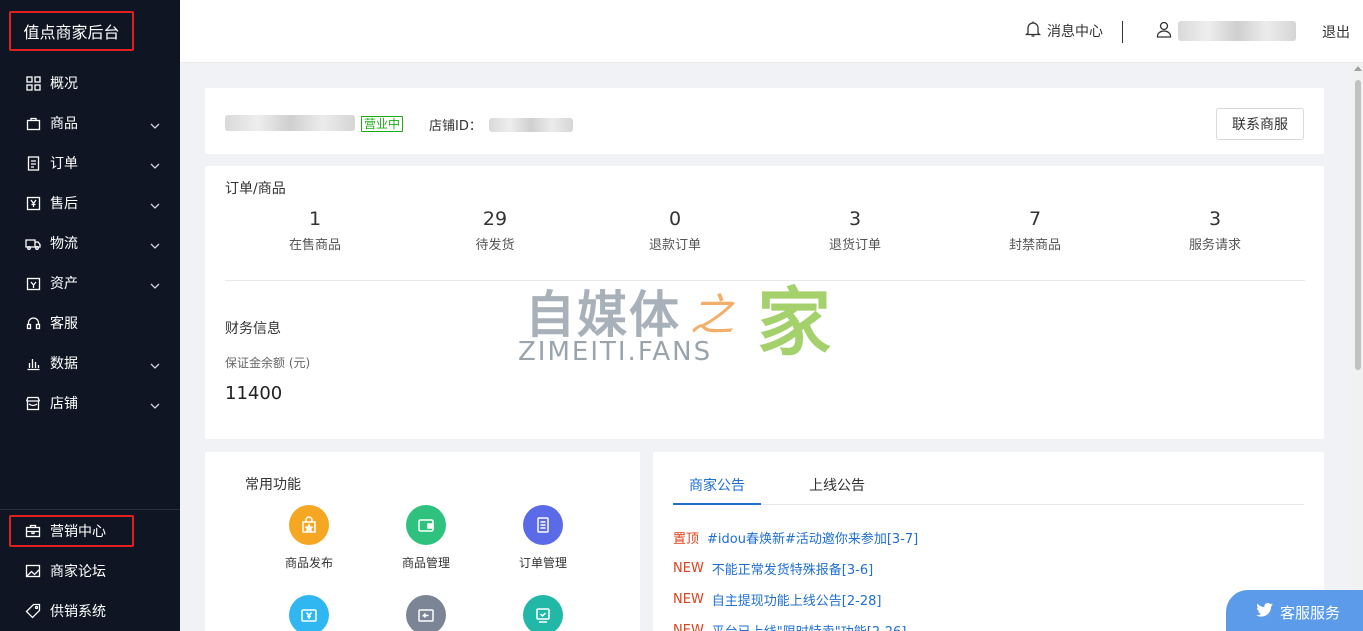 The width and height of the screenshot is (1363, 631). Describe the element at coordinates (495, 219) in the screenshot. I see `stat-value: 29` at that location.